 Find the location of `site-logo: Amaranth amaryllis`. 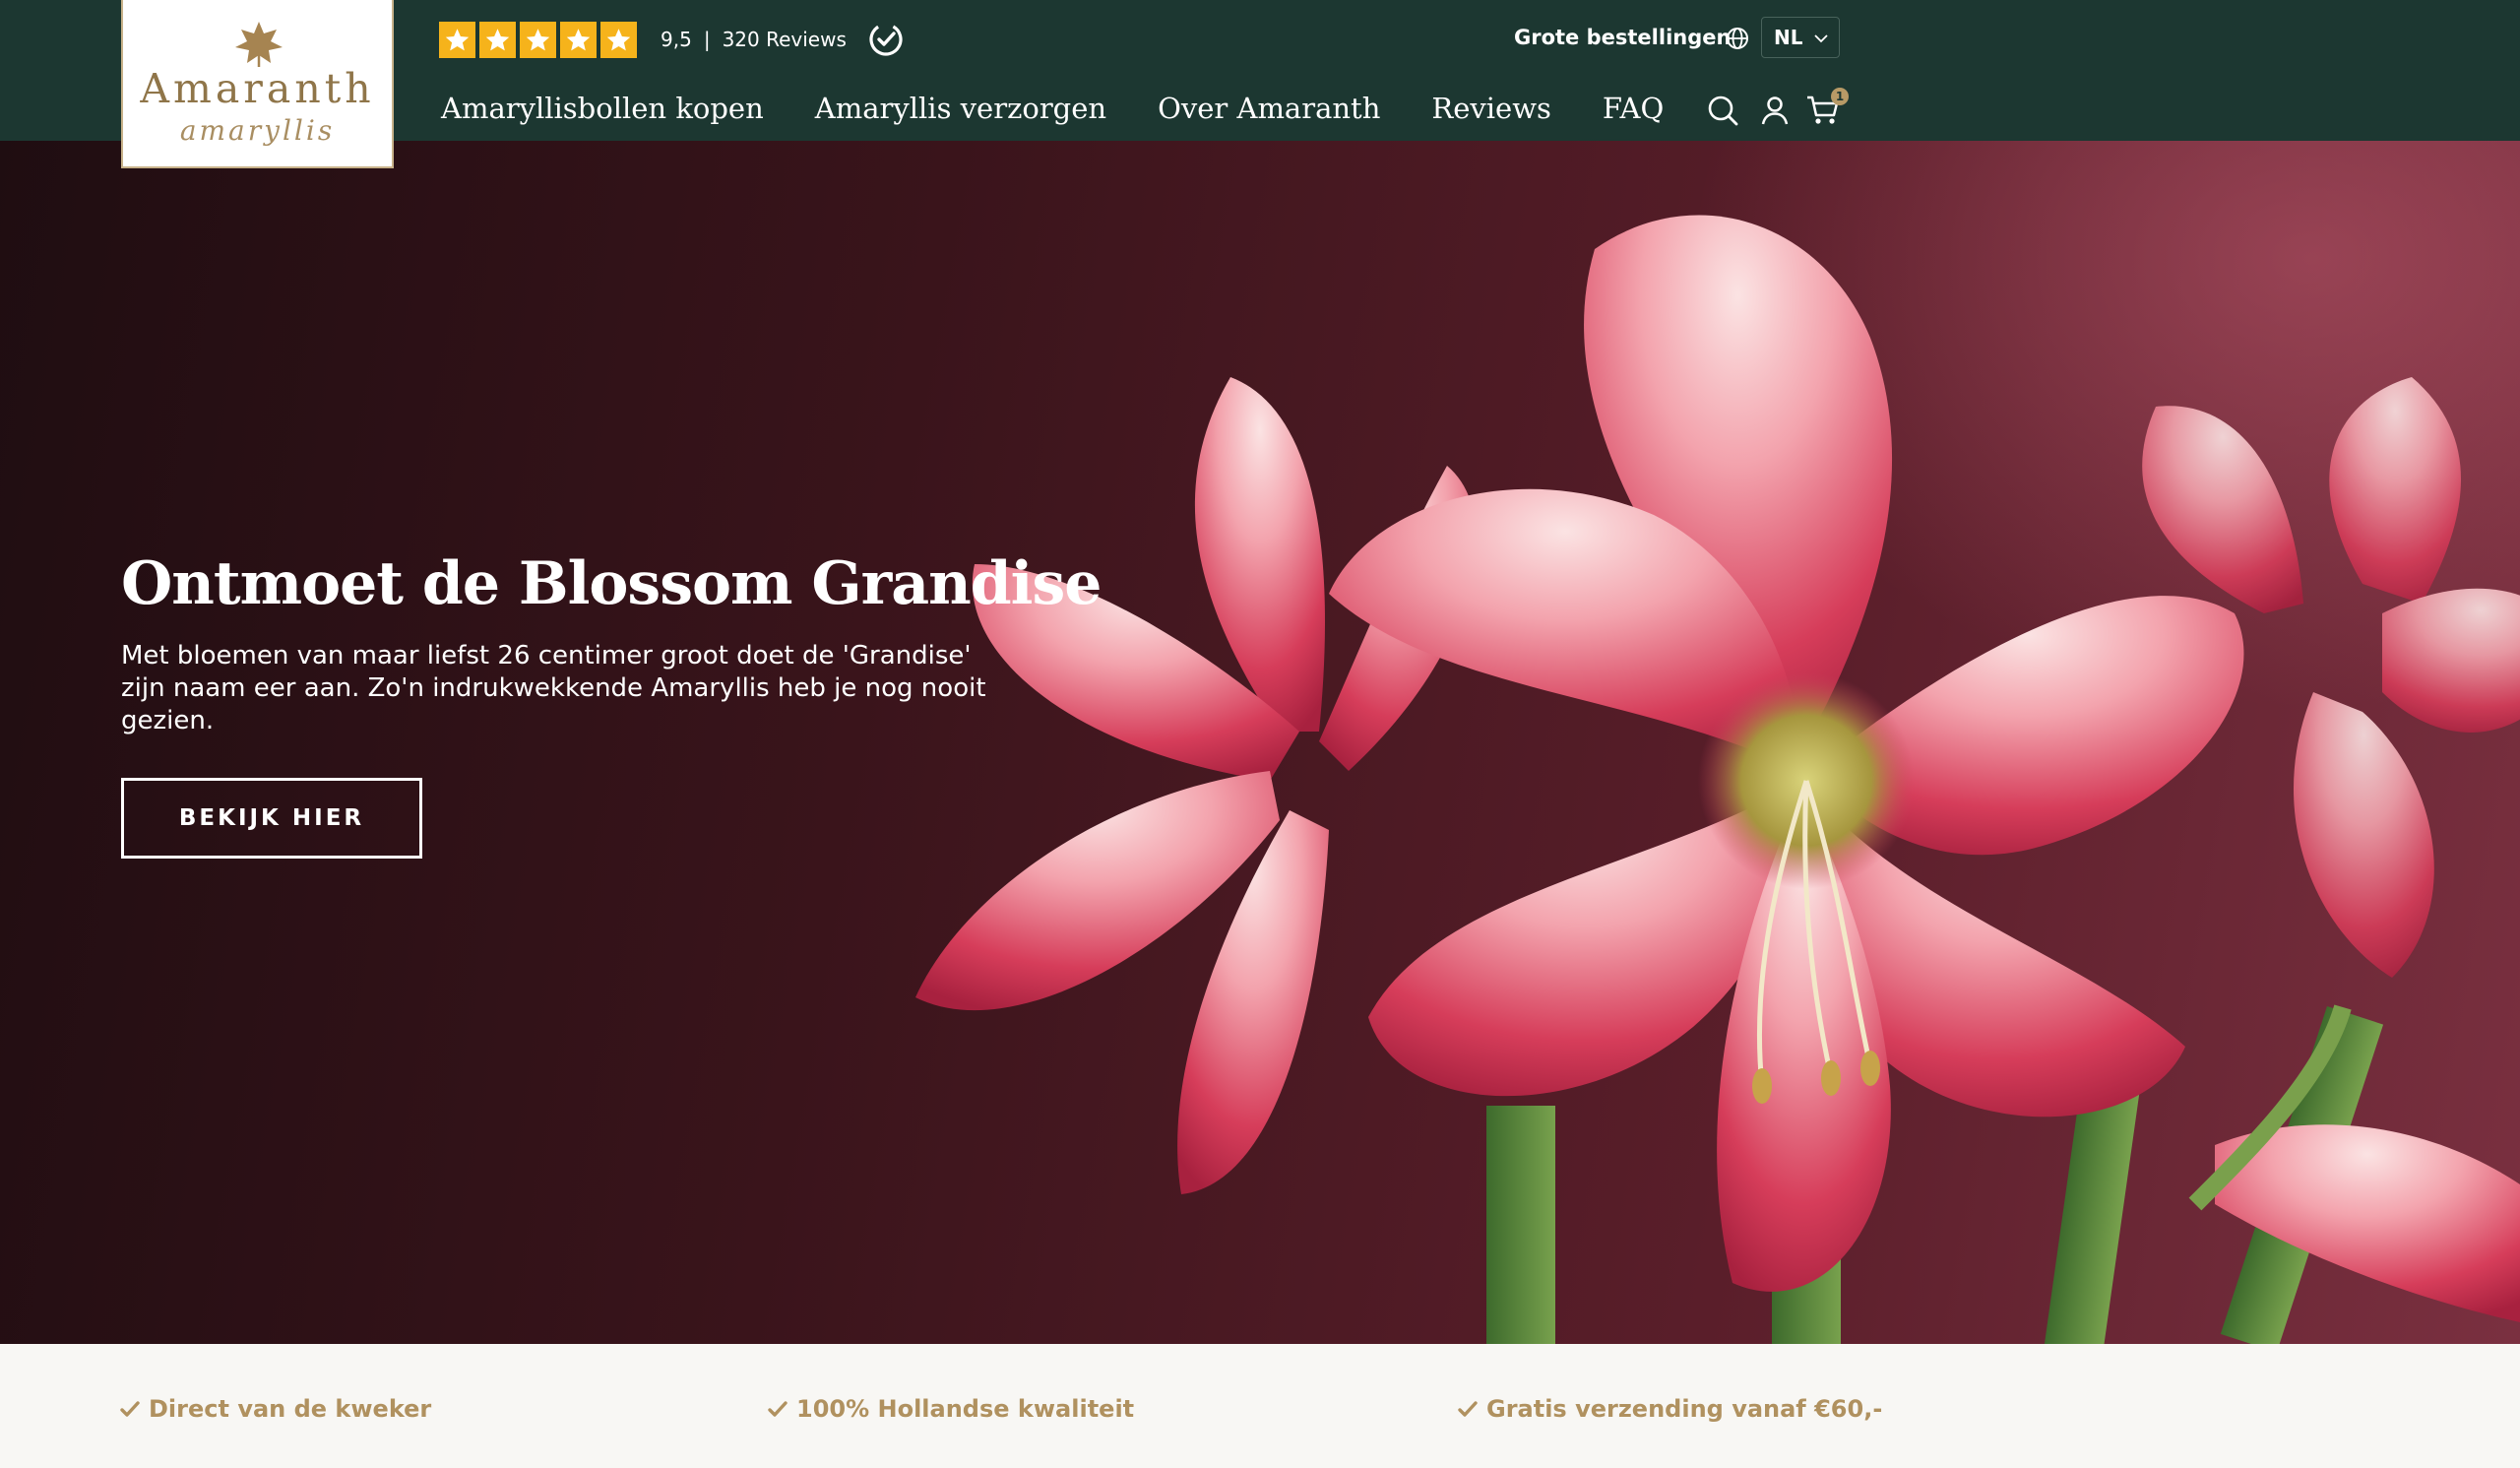

site-logo: Amaranth amaryllis is located at coordinates (257, 84).